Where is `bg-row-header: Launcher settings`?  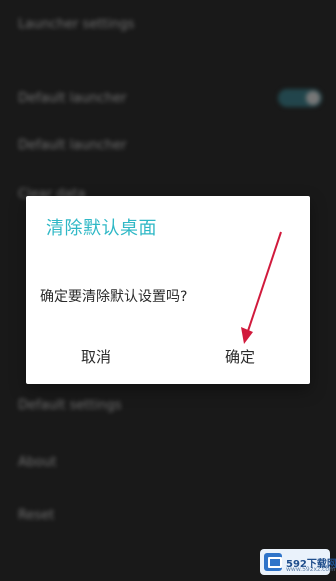 bg-row-header: Launcher settings is located at coordinates (76, 24).